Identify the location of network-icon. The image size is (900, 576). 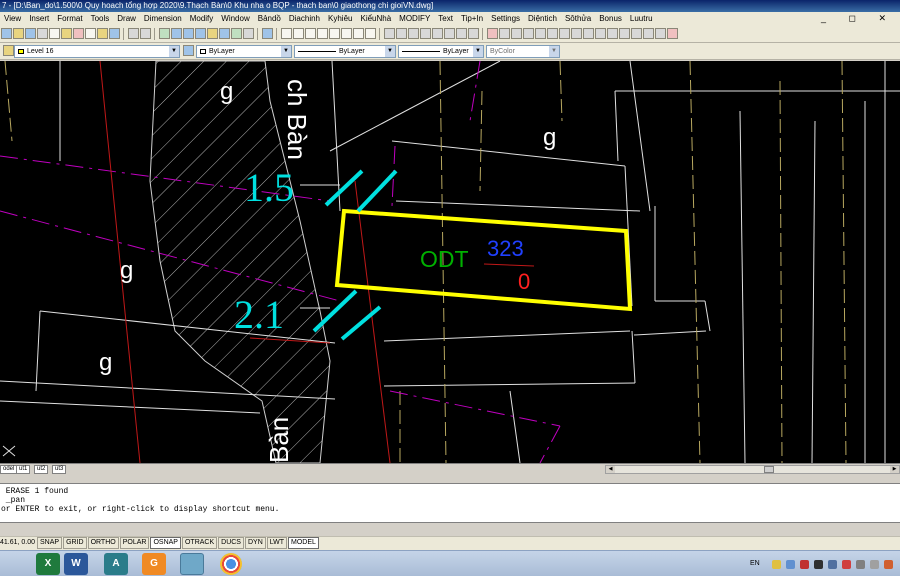
(832, 564).